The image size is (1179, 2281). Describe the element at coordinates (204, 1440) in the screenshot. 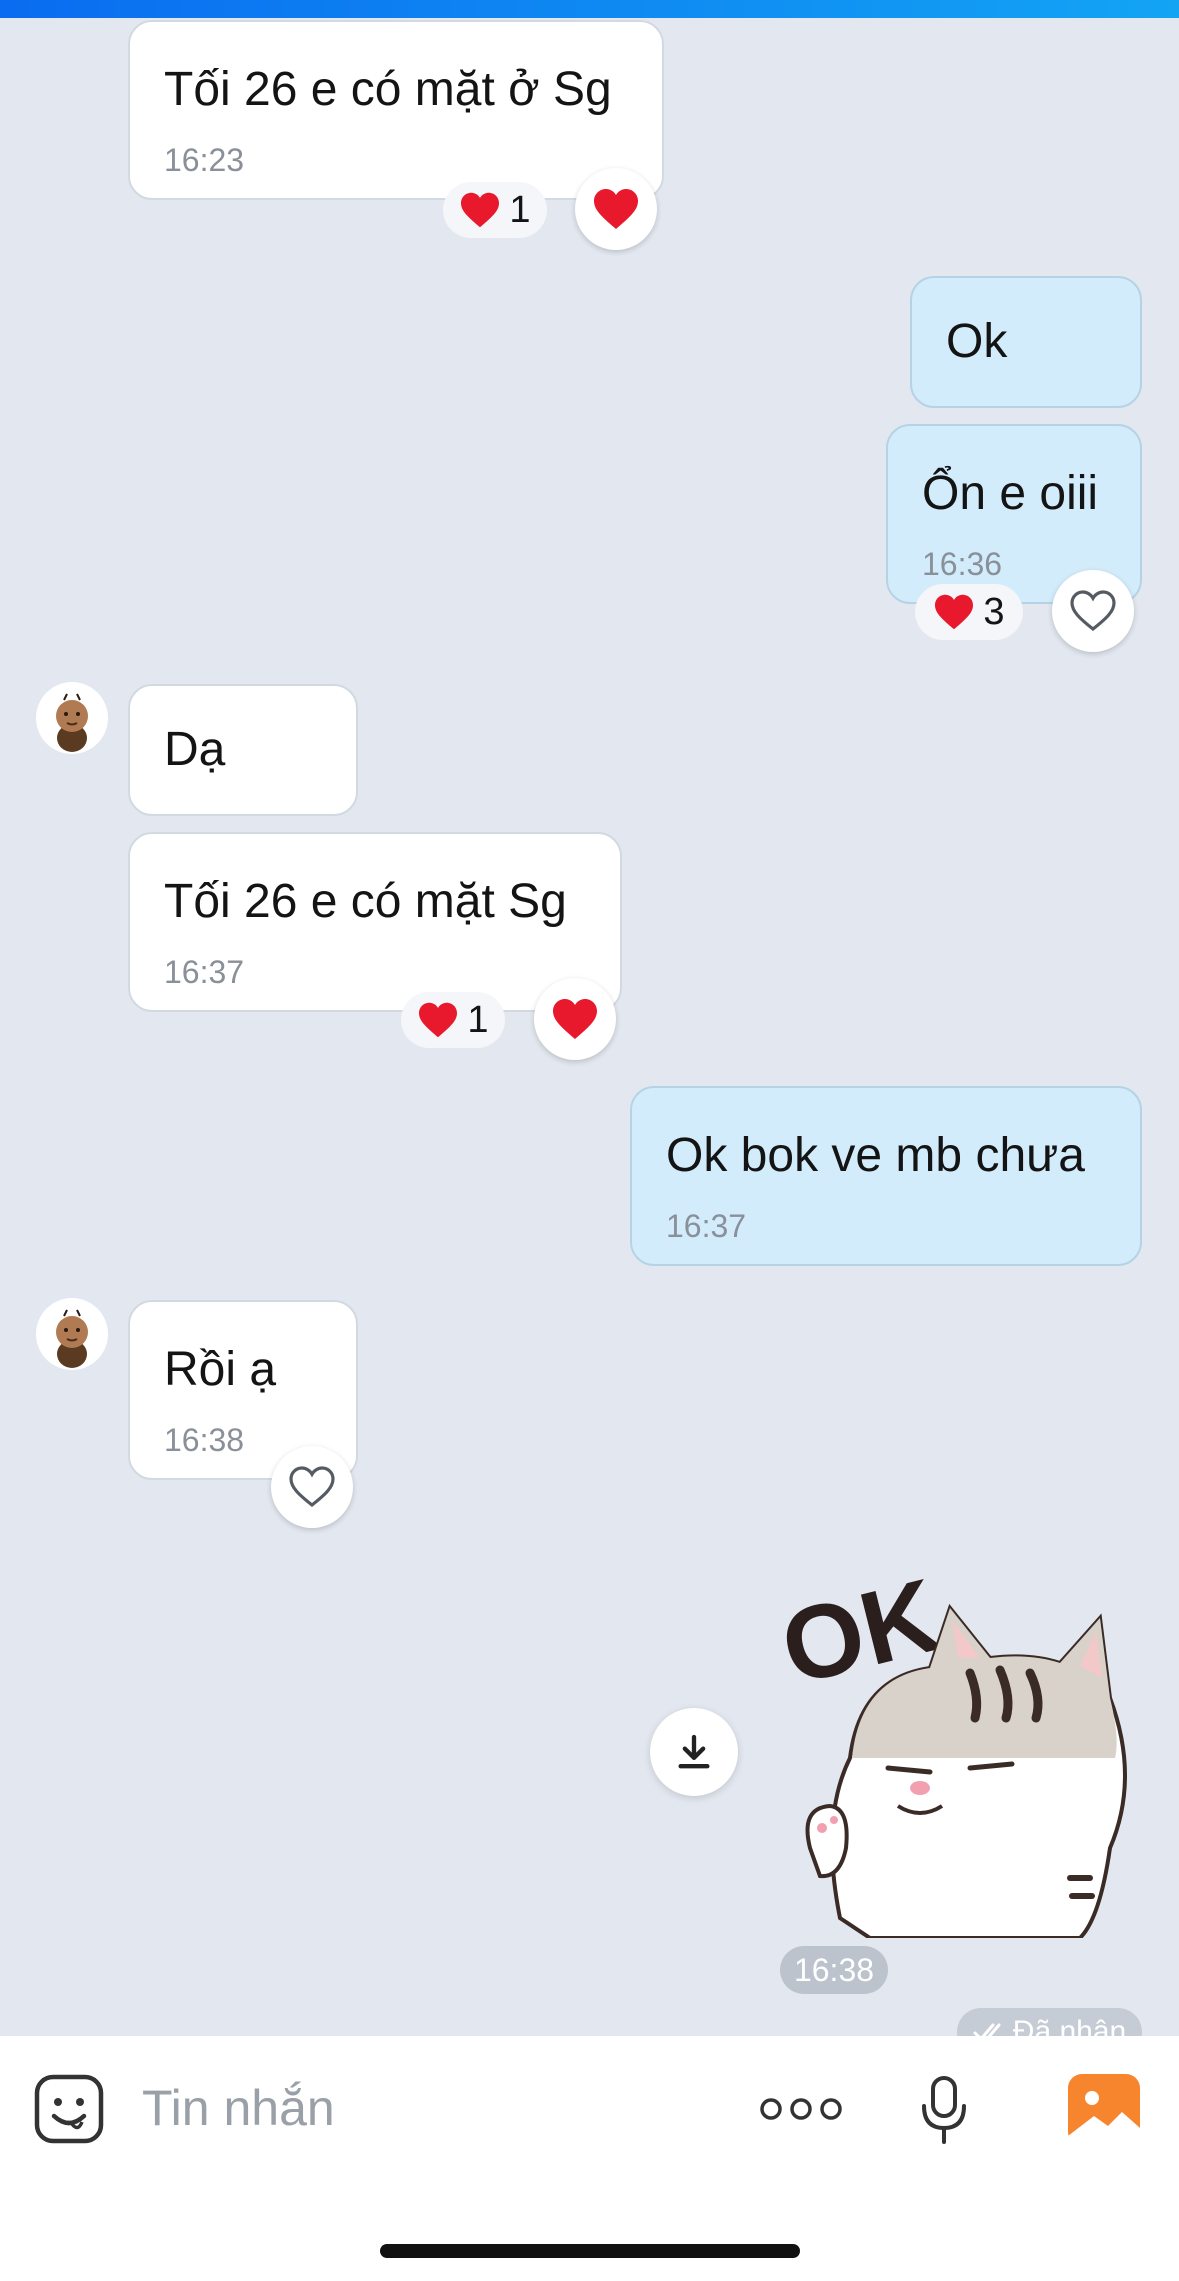

I see `message-time: 16:38` at that location.